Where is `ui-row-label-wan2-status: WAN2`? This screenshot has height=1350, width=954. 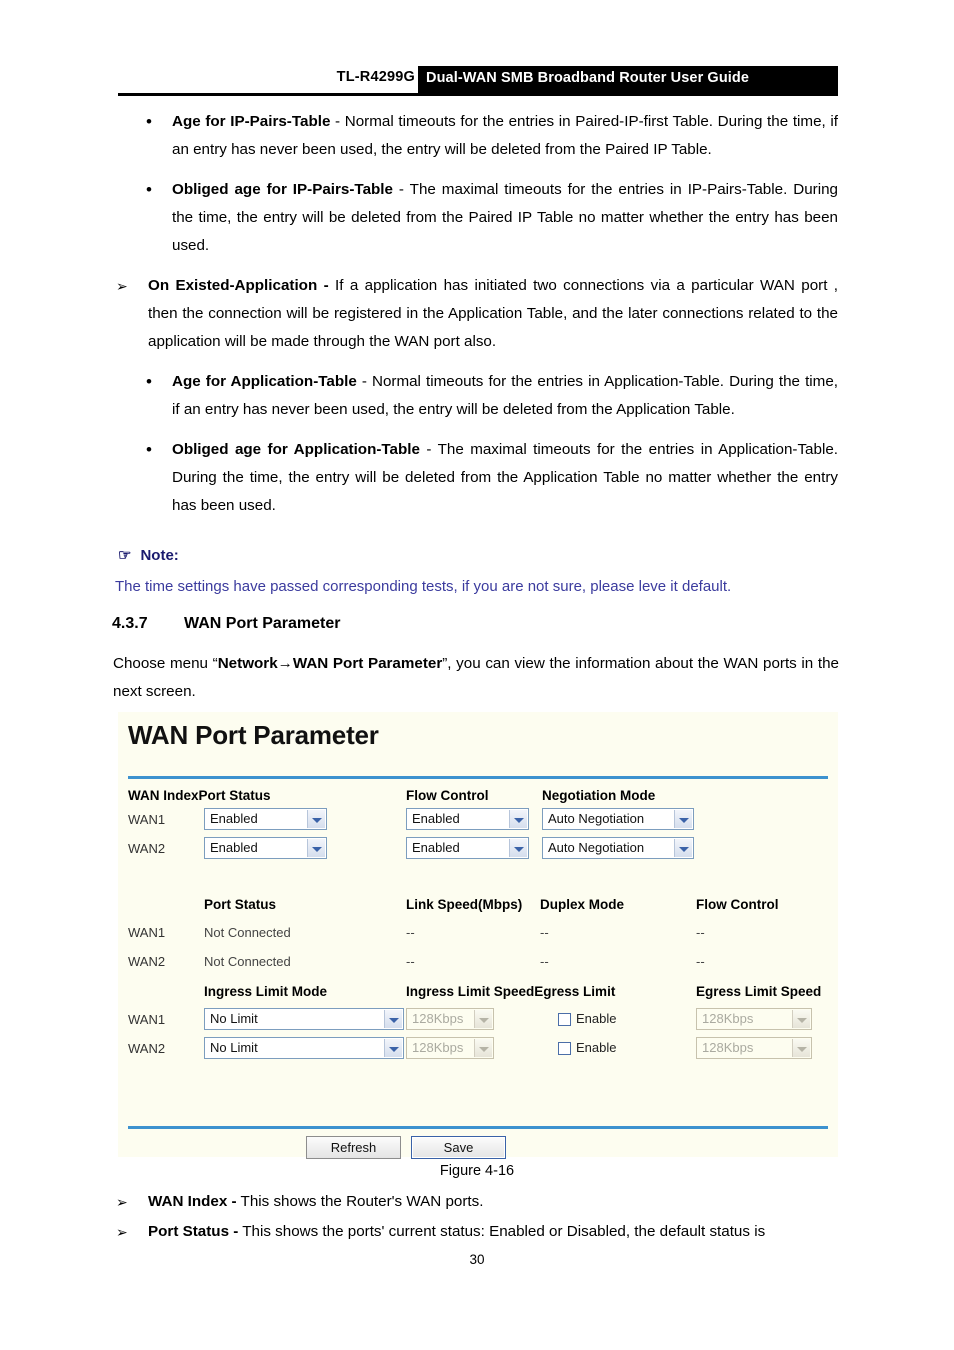 ui-row-label-wan2-status: WAN2 is located at coordinates (147, 961).